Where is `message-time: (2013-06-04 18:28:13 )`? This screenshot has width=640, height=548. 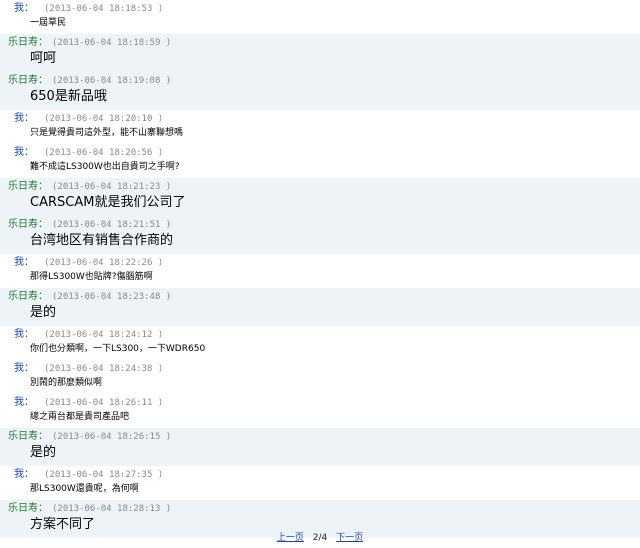
message-time: (2013-06-04 18:28:13 ) is located at coordinates (112, 509).